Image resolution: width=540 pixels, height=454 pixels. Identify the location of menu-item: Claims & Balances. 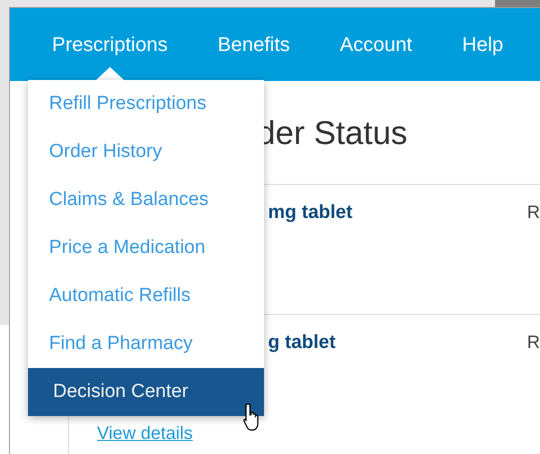
(146, 200).